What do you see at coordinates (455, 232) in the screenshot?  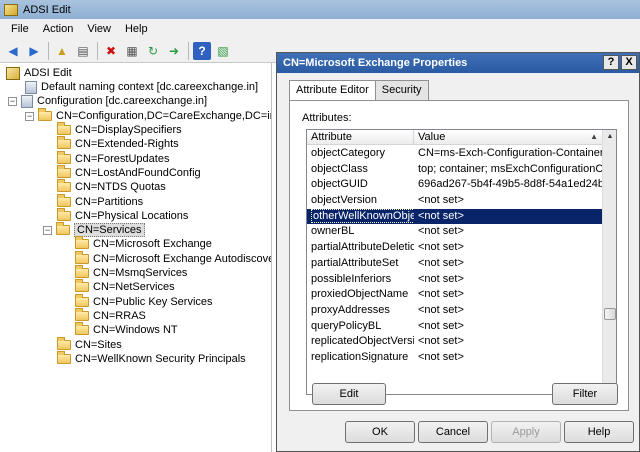 I see `table-row: ownerBL <not set>` at bounding box center [455, 232].